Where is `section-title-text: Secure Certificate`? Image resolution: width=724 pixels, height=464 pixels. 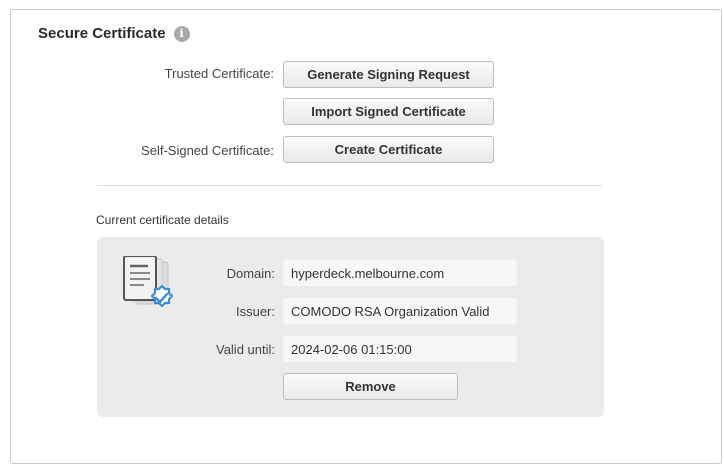 section-title-text: Secure Certificate is located at coordinates (102, 33).